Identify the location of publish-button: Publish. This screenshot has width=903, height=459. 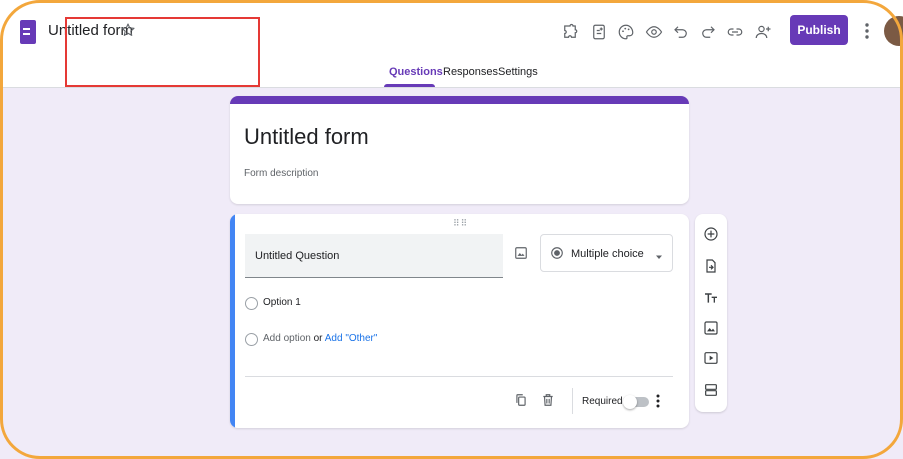
(819, 30).